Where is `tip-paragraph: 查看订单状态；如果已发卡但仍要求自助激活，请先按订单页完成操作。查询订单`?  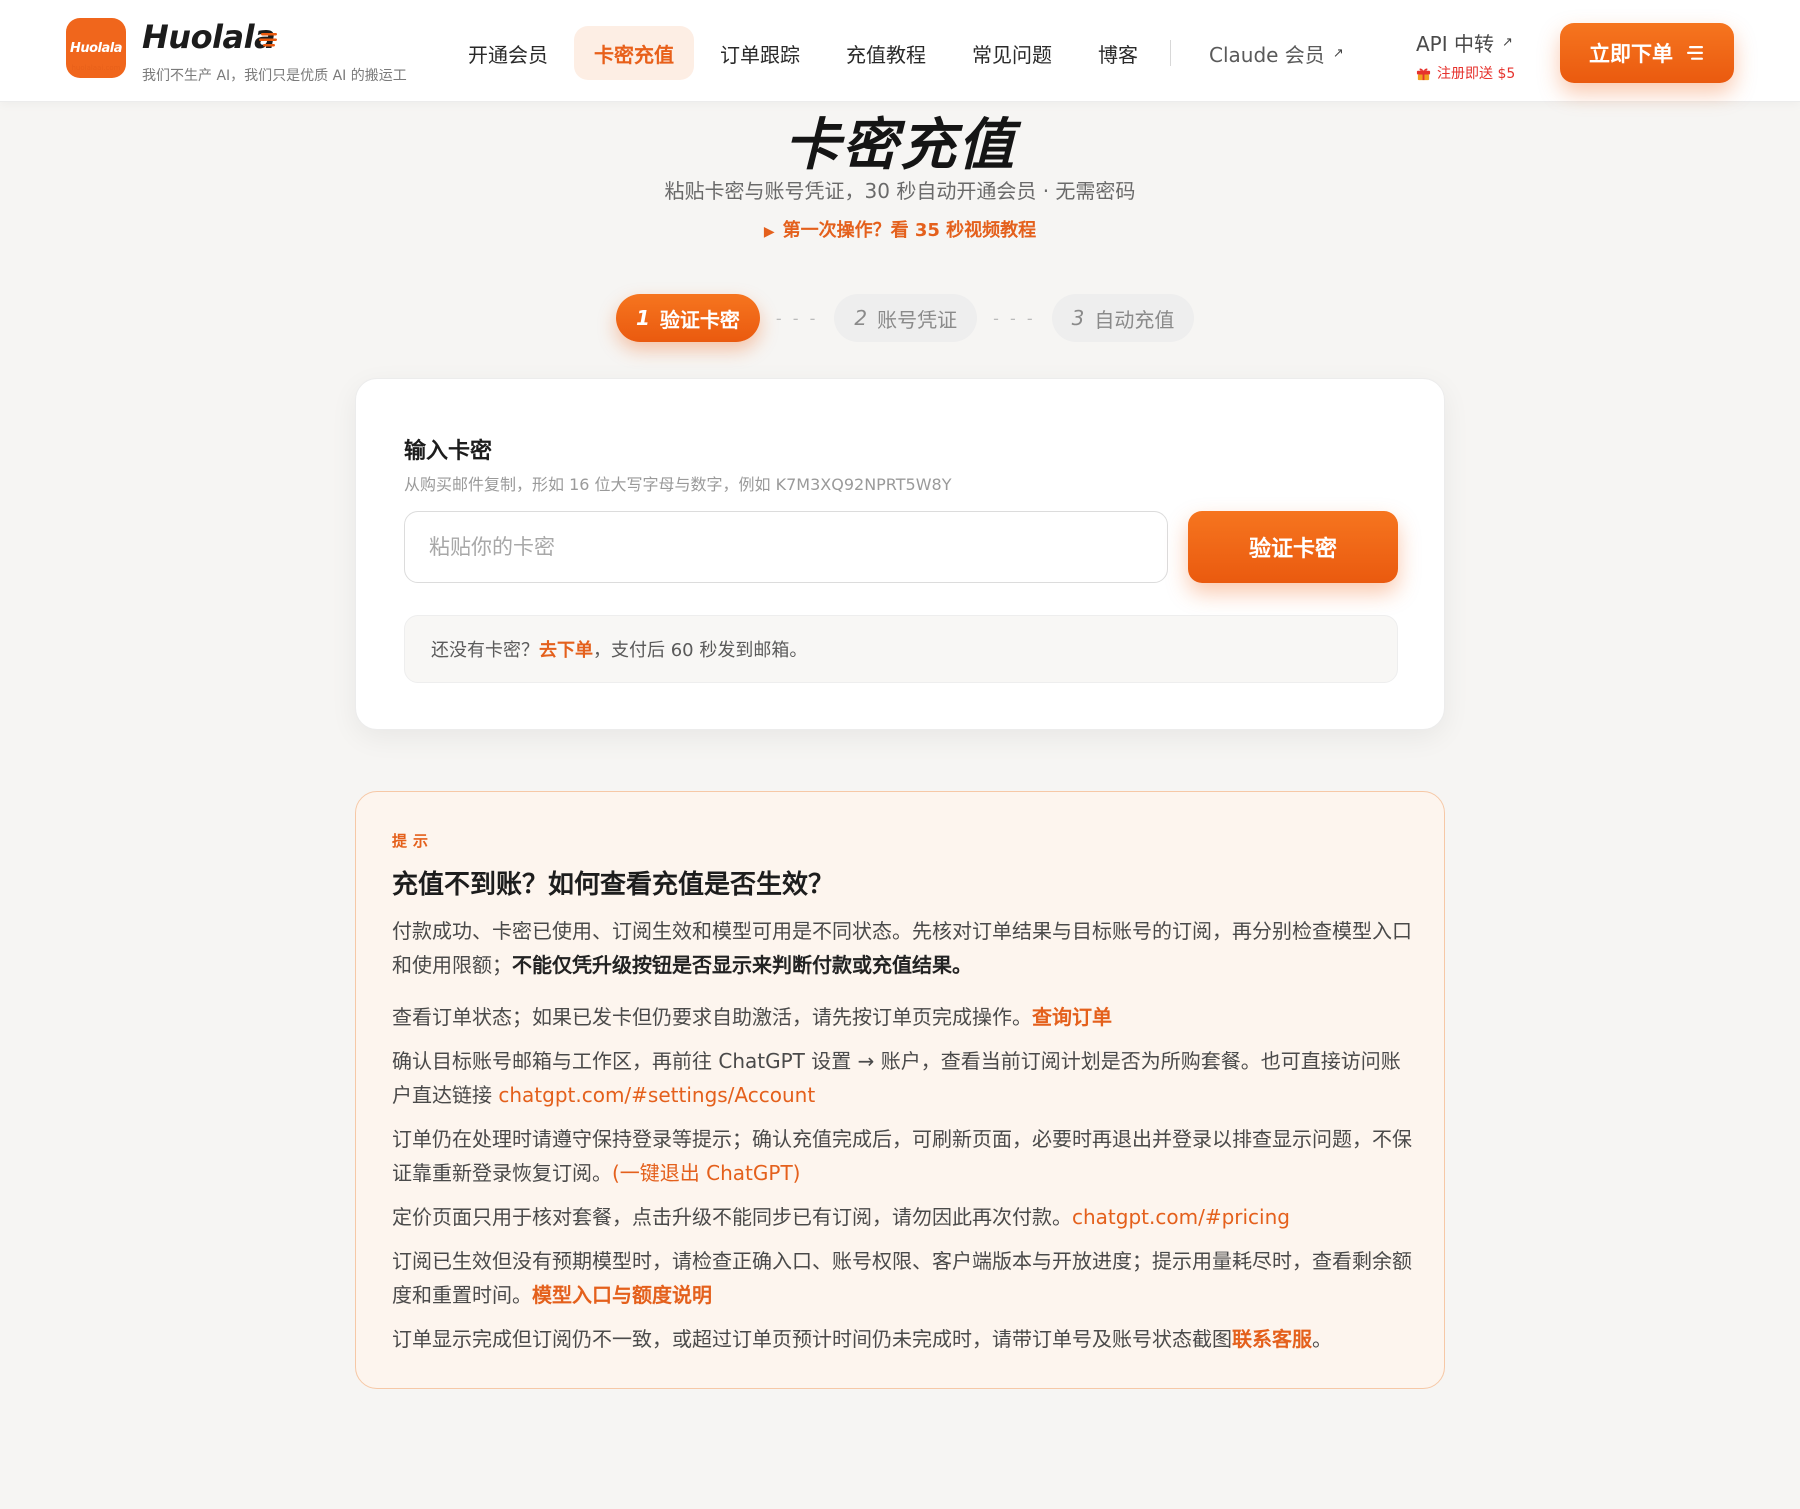
tip-paragraph: 查看订单状态；如果已发卡但仍要求自助激活，请先按订单页完成操作。查询订单 is located at coordinates (902, 1017).